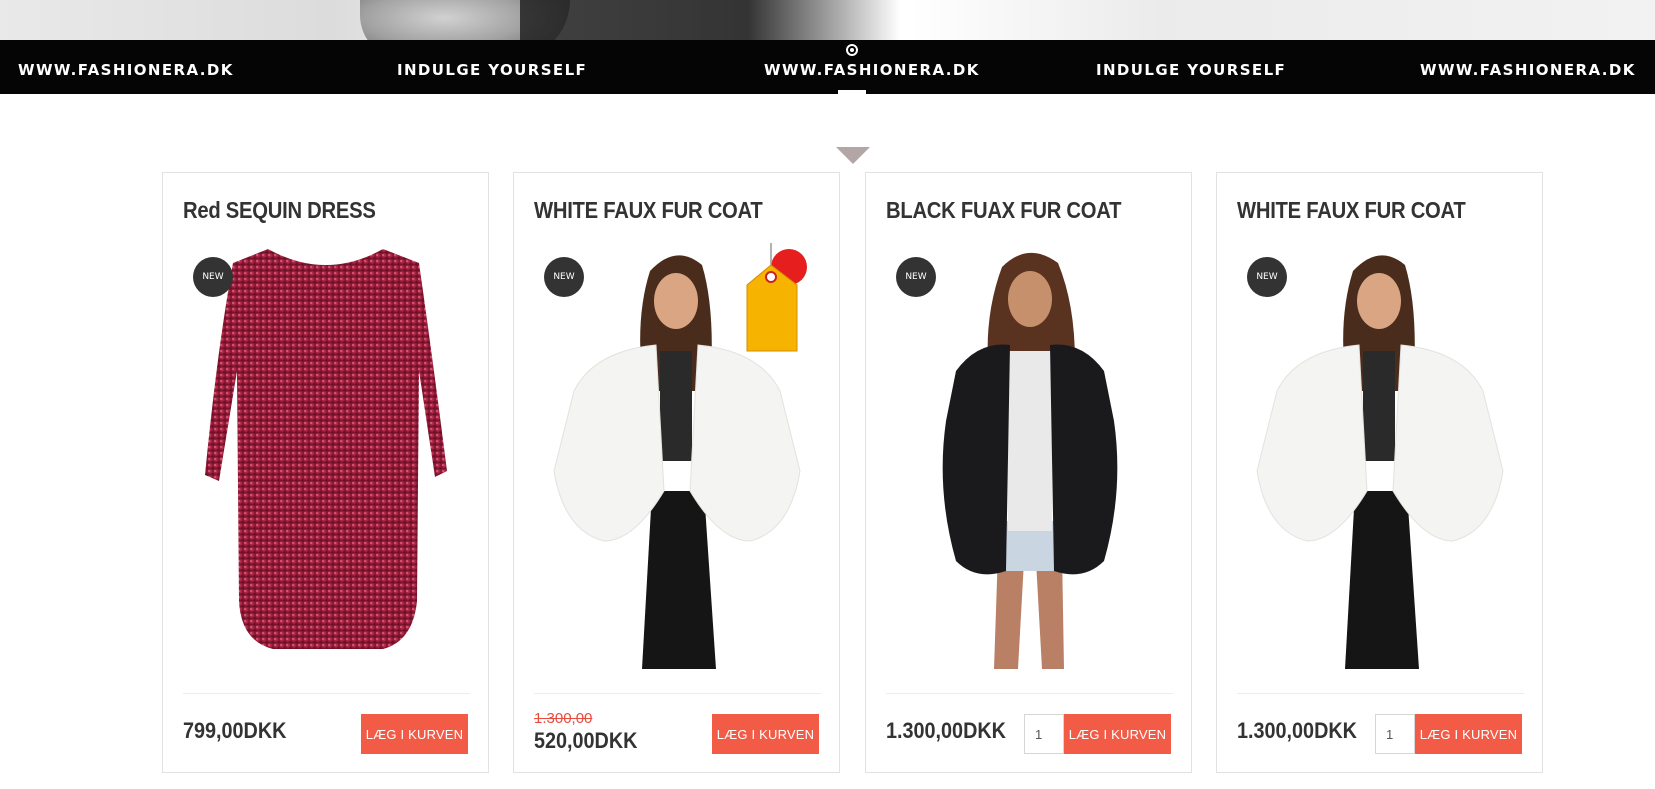 The width and height of the screenshot is (1655, 789). I want to click on sale-tag-icon, so click(776, 297).